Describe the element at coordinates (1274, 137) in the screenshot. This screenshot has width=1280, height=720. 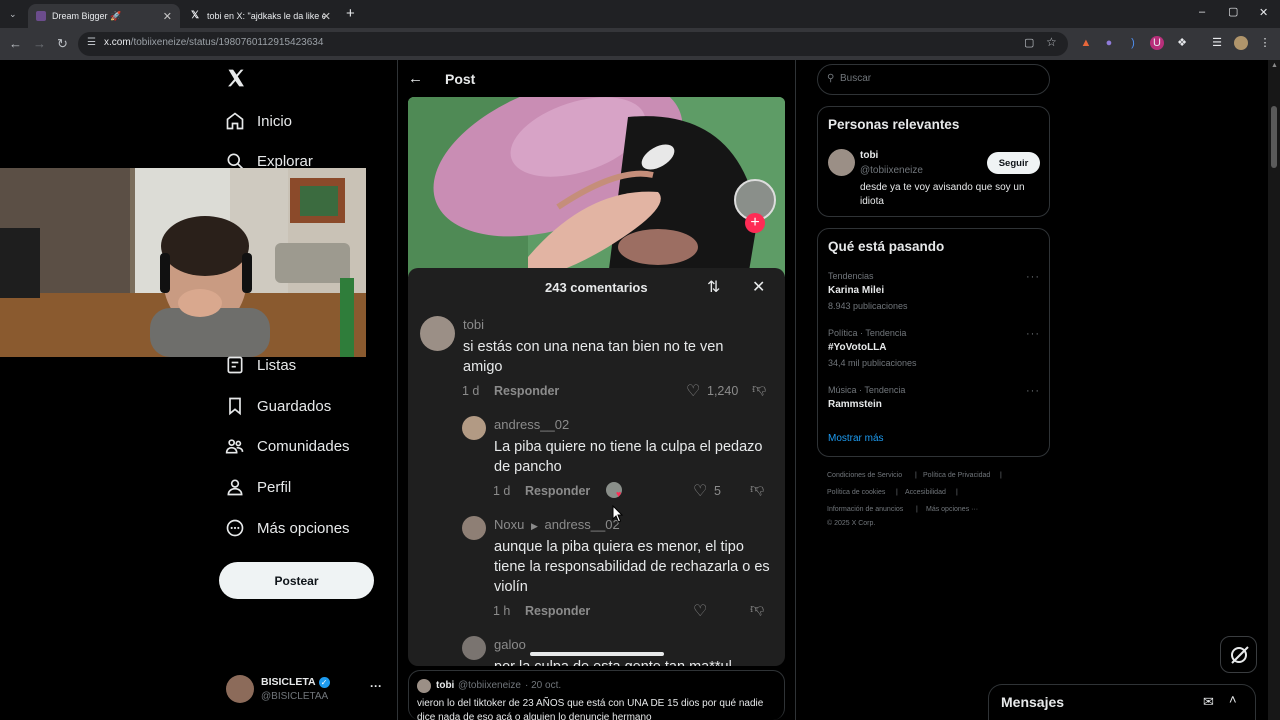
I see `scrollbar-thumb` at that location.